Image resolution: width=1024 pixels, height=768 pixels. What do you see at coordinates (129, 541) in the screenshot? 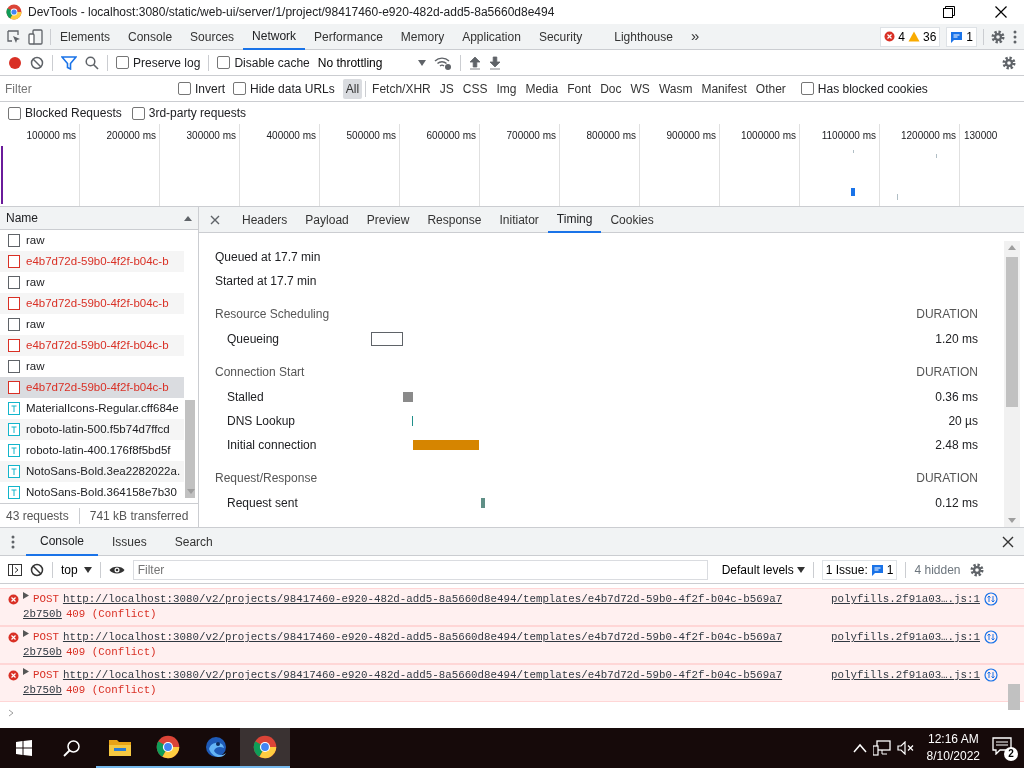
I see `drawer-tab: Issues` at bounding box center [129, 541].